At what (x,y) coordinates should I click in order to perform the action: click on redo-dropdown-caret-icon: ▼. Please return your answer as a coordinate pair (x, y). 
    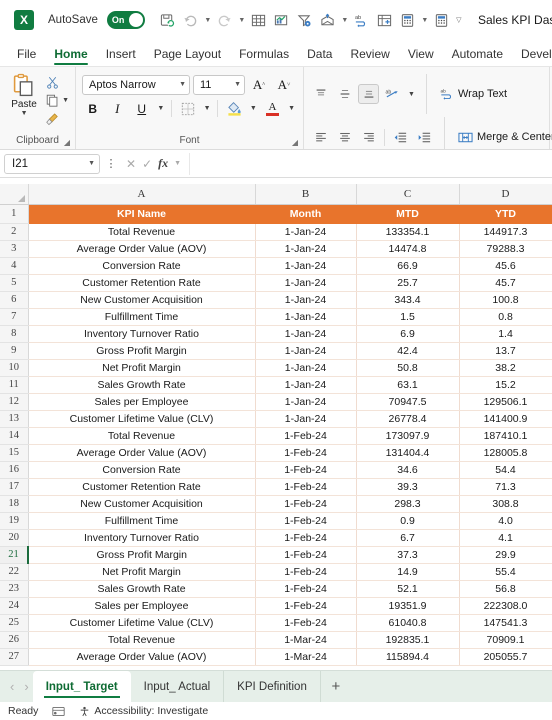
    Looking at the image, I should click on (242, 20).